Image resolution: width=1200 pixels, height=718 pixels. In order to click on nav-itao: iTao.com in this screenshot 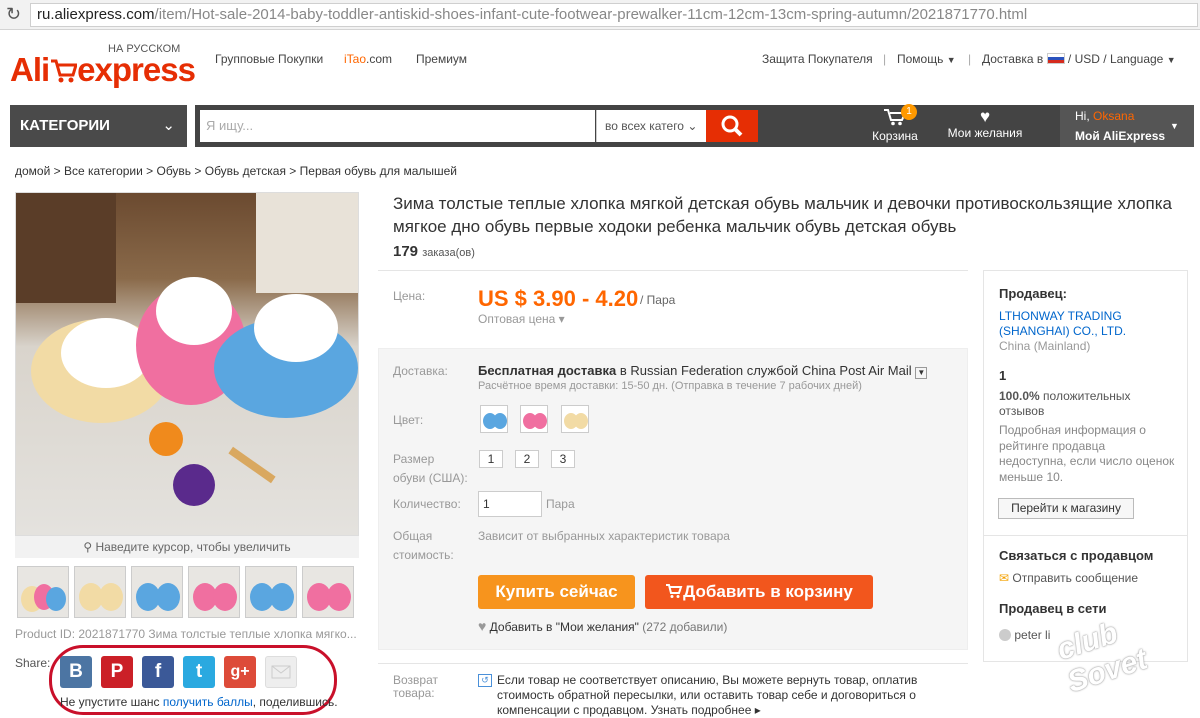, I will do `click(368, 59)`.